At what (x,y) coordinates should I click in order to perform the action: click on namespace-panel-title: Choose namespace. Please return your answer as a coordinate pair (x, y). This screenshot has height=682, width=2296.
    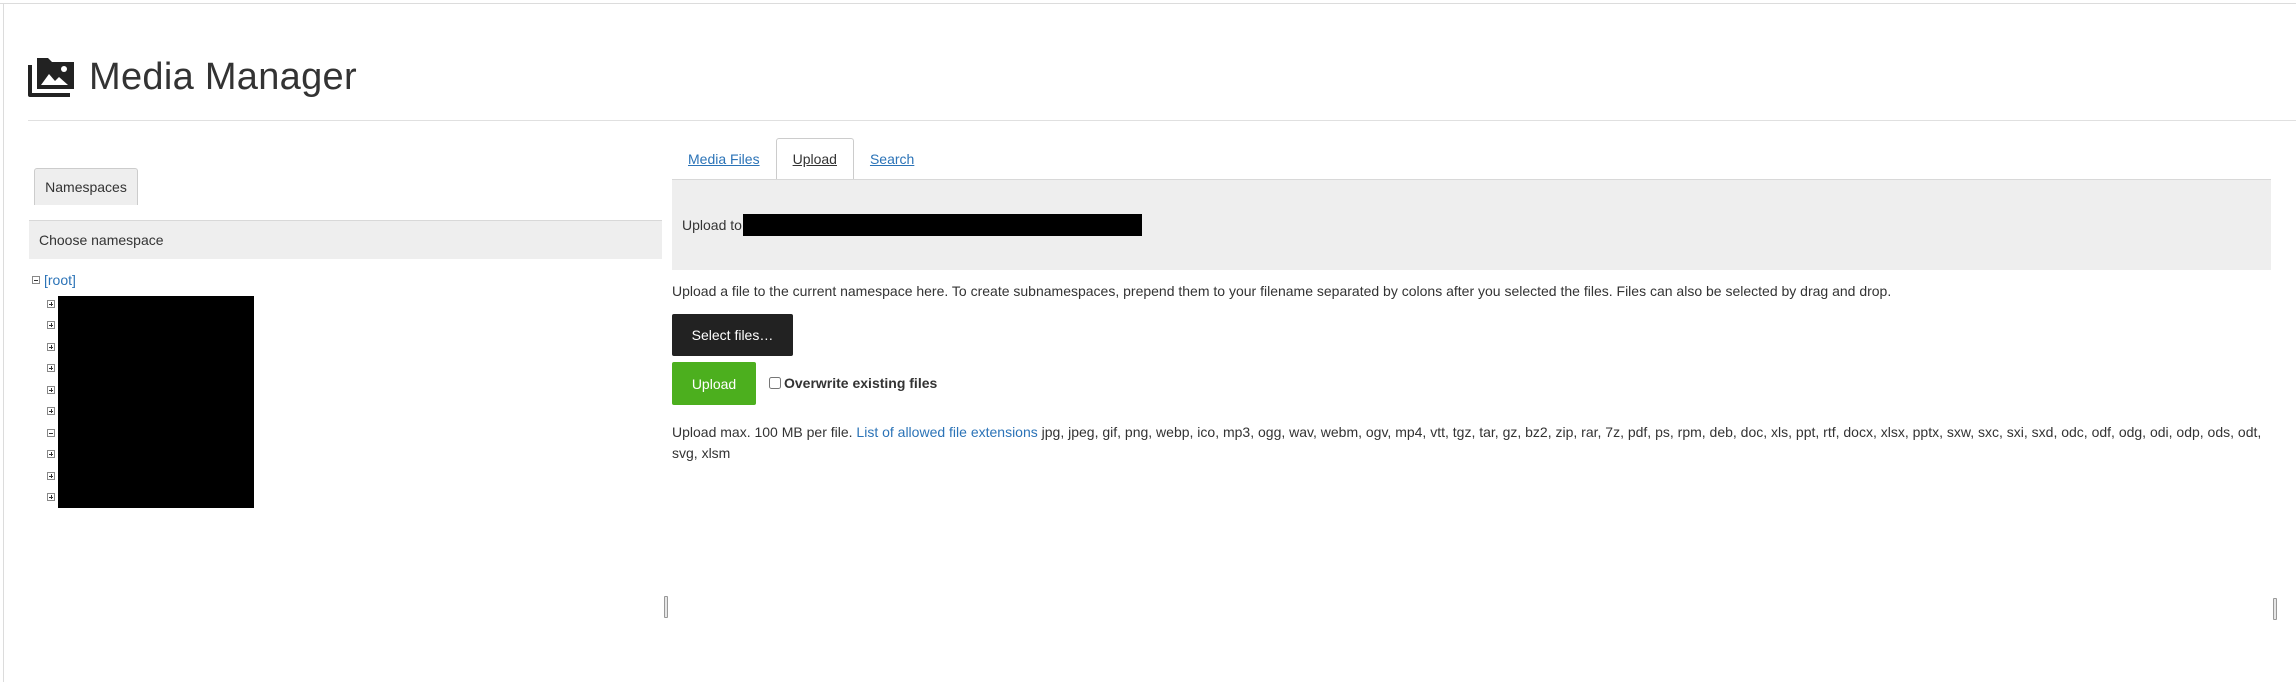
    Looking at the image, I should click on (345, 239).